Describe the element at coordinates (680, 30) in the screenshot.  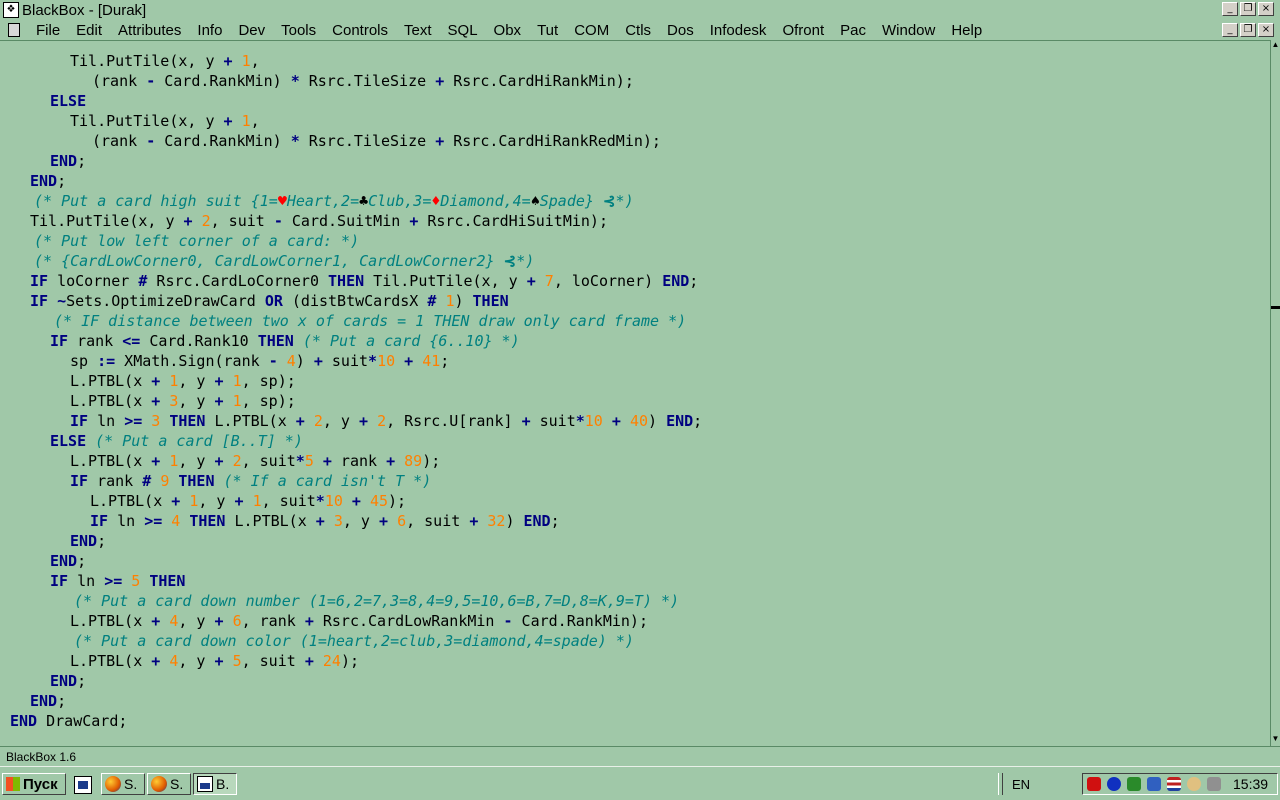
I see `menu-dos: Dos` at that location.